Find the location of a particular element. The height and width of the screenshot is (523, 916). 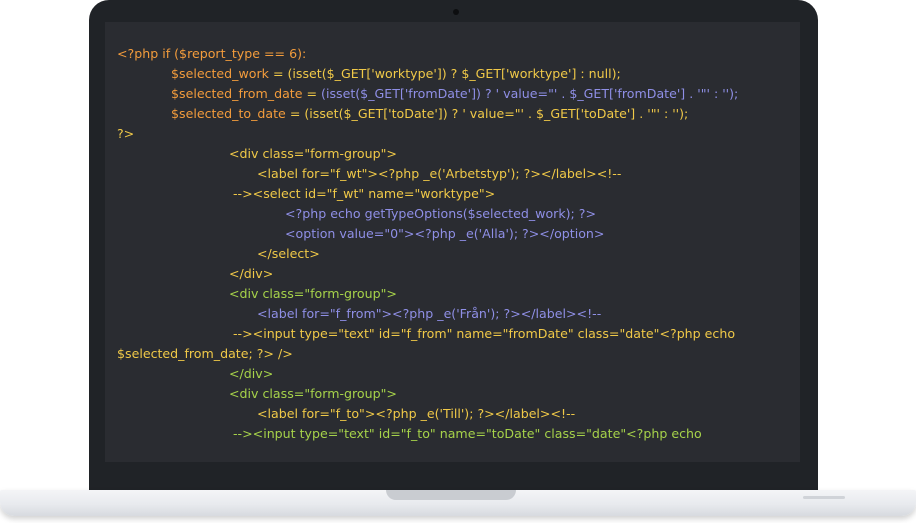

code-line: </select> is located at coordinates (458, 254).